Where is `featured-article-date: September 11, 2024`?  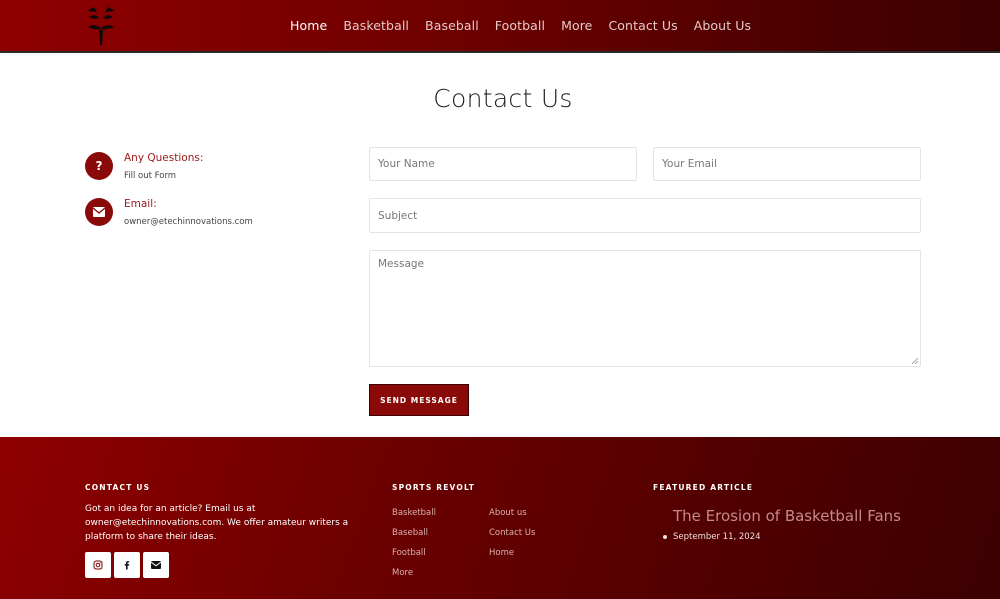
featured-article-date: September 11, 2024 is located at coordinates (712, 537).